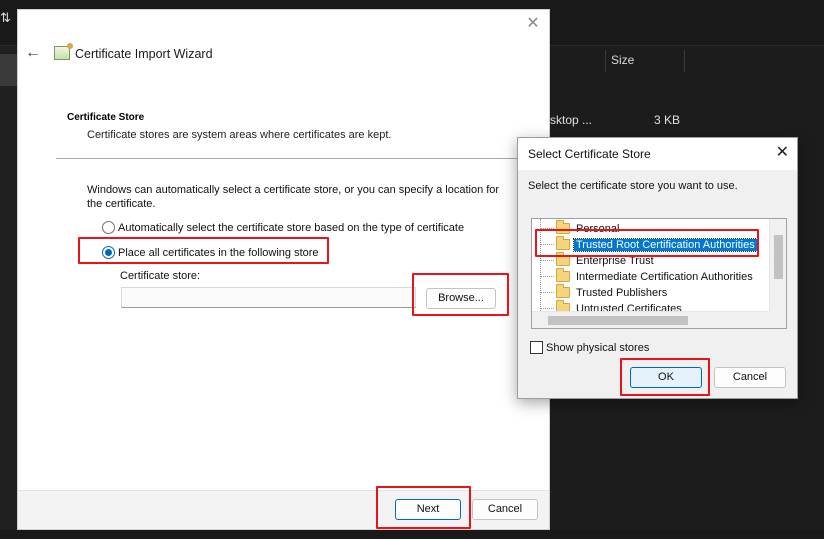 The height and width of the screenshot is (539, 824). I want to click on wizard-footer, so click(283, 509).